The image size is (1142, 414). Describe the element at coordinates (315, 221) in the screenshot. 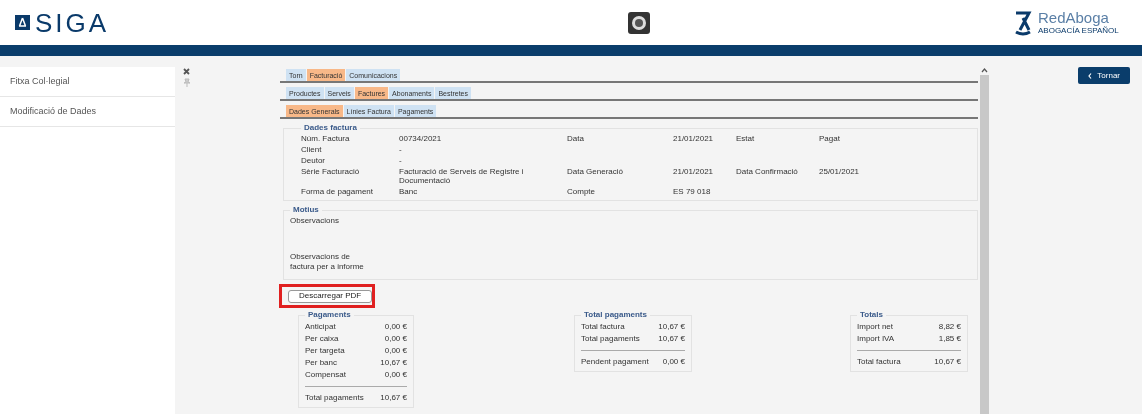

I see `field-label: Observacions` at that location.